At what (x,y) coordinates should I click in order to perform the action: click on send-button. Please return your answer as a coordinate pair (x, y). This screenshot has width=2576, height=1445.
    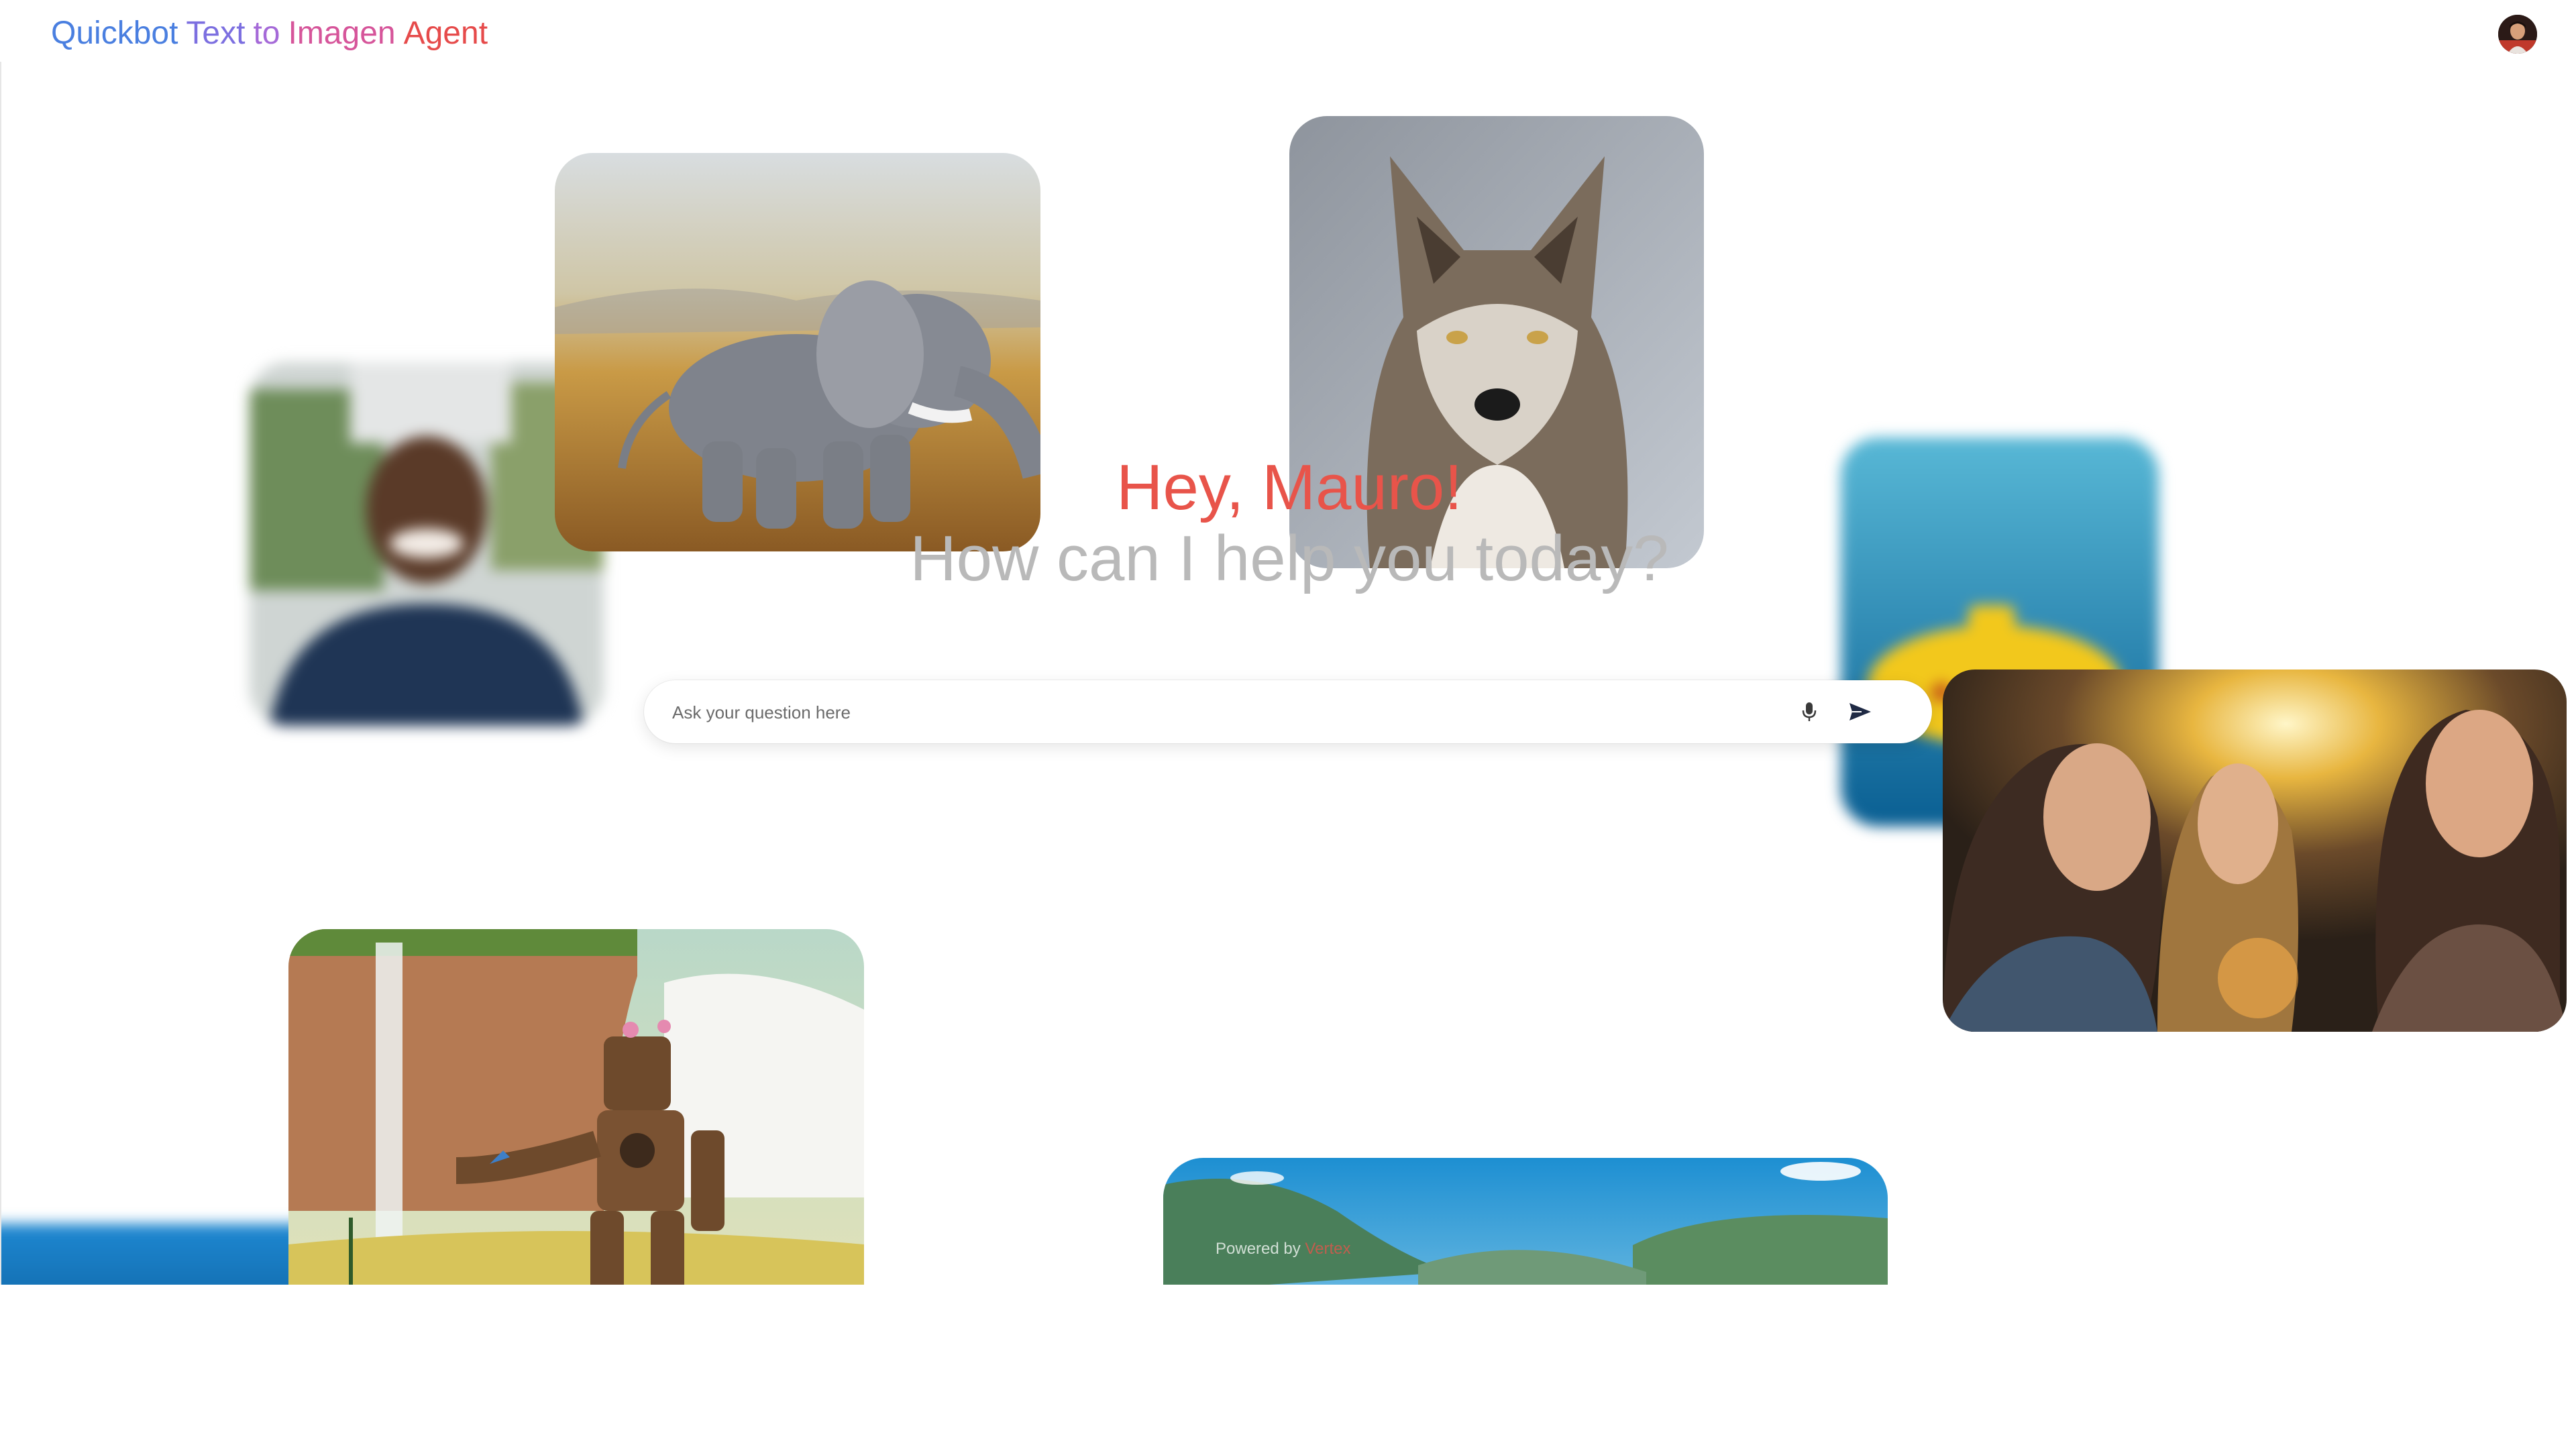
    Looking at the image, I should click on (1860, 712).